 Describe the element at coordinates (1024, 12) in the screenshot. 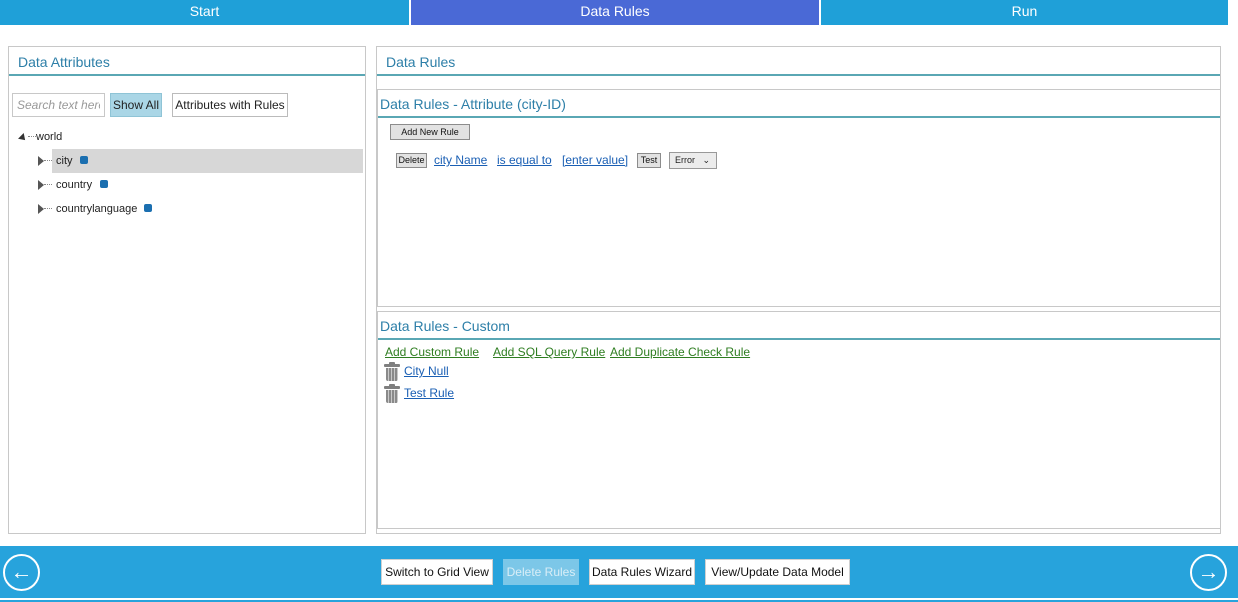

I see `tab-run: Run` at that location.